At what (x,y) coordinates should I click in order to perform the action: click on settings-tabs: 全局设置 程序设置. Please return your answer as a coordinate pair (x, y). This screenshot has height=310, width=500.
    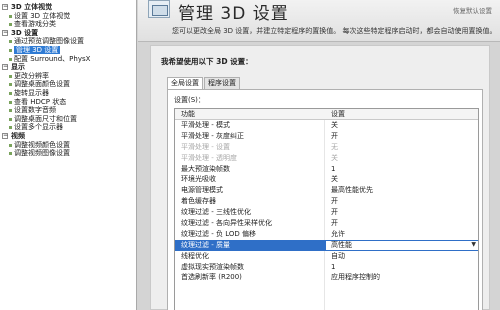
    Looking at the image, I should click on (204, 83).